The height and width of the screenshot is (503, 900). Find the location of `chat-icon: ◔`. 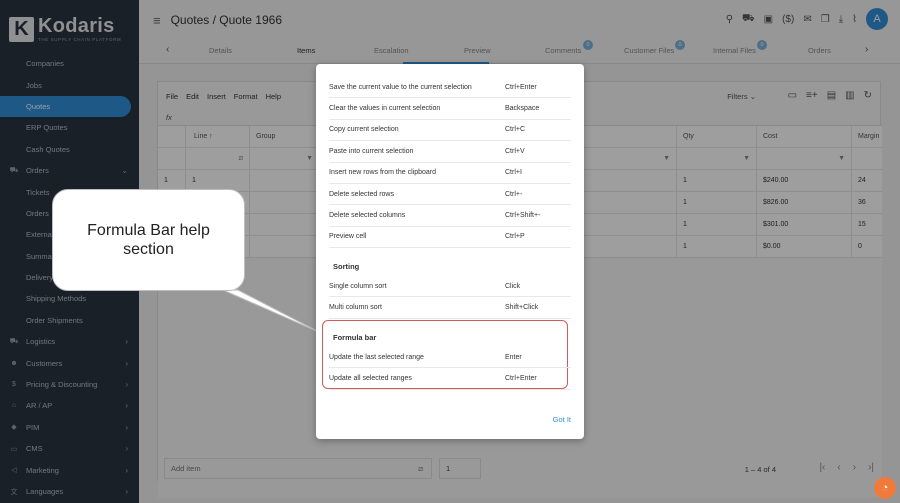

chat-icon: ◔ is located at coordinates (885, 488).